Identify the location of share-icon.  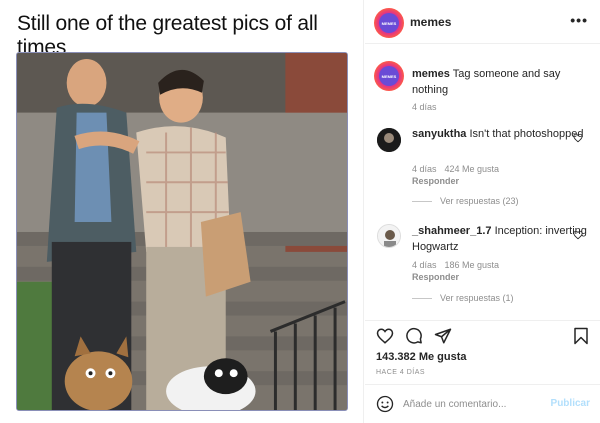
(443, 336).